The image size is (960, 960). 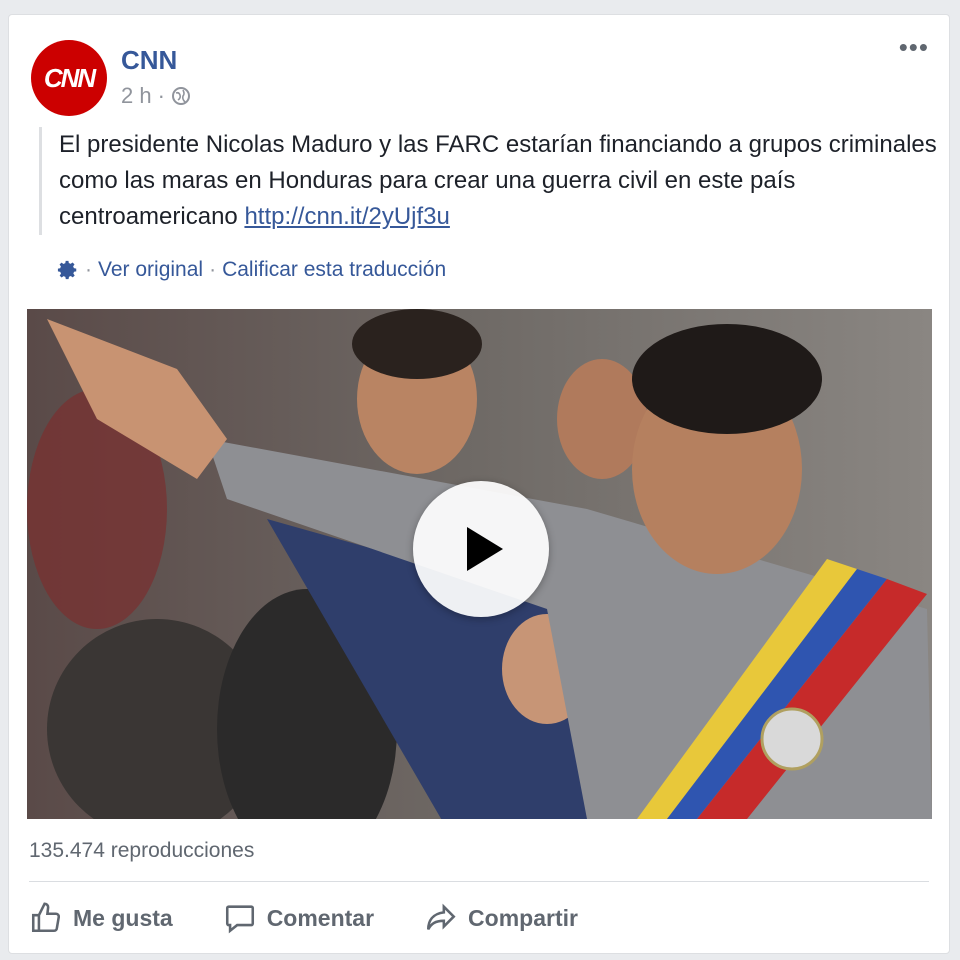 I want to click on cnn-logo: CNN, so click(x=69, y=77).